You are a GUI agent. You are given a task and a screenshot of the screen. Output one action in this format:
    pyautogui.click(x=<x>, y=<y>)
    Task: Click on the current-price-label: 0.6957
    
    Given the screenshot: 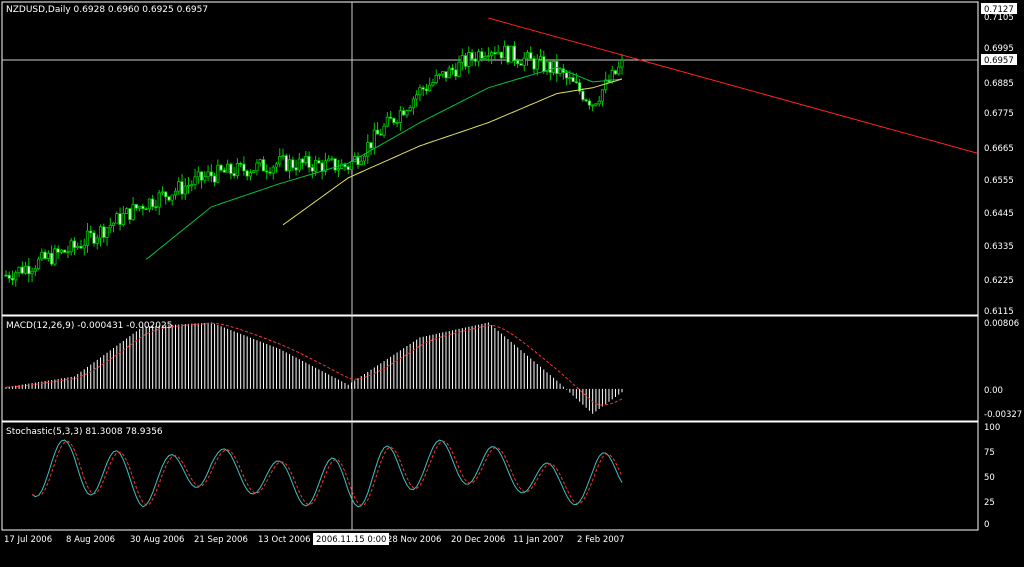 What is the action you would take?
    pyautogui.click(x=999, y=61)
    